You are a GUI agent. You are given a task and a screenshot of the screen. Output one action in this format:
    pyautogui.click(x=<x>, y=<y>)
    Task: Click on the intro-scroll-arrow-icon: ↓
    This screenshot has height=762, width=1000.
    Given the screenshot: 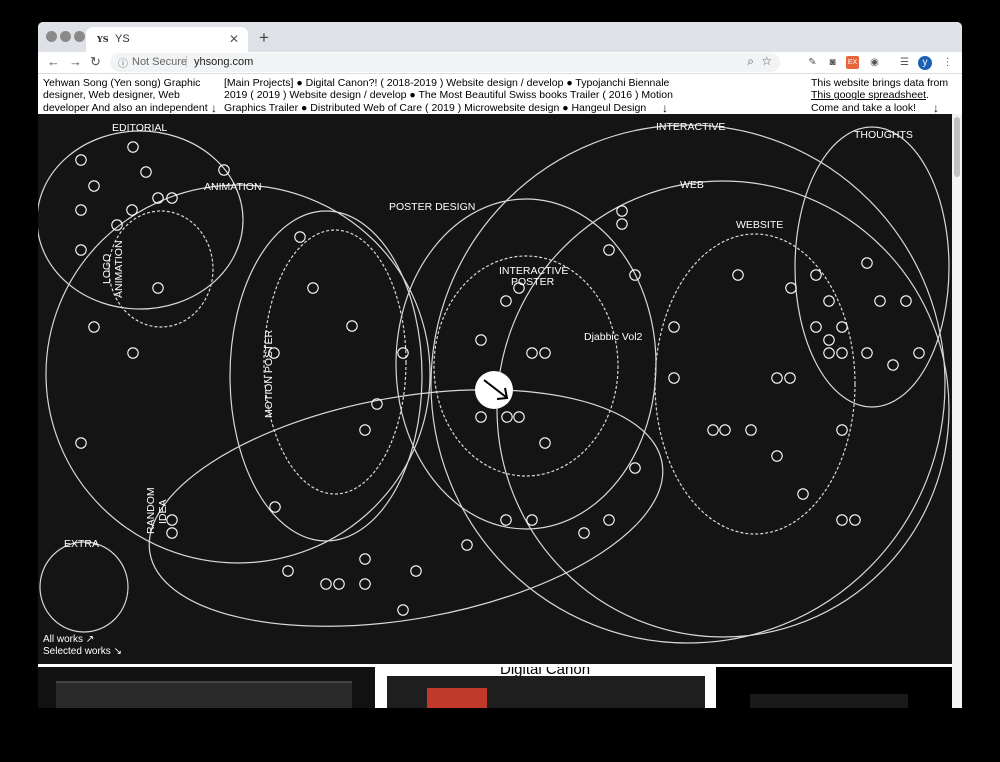 What is the action you would take?
    pyautogui.click(x=214, y=108)
    